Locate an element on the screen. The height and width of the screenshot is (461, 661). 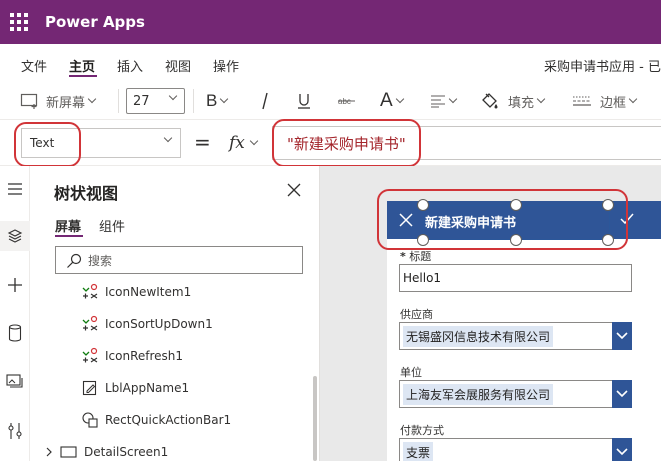
fx-icon: fx is located at coordinates (237, 143).